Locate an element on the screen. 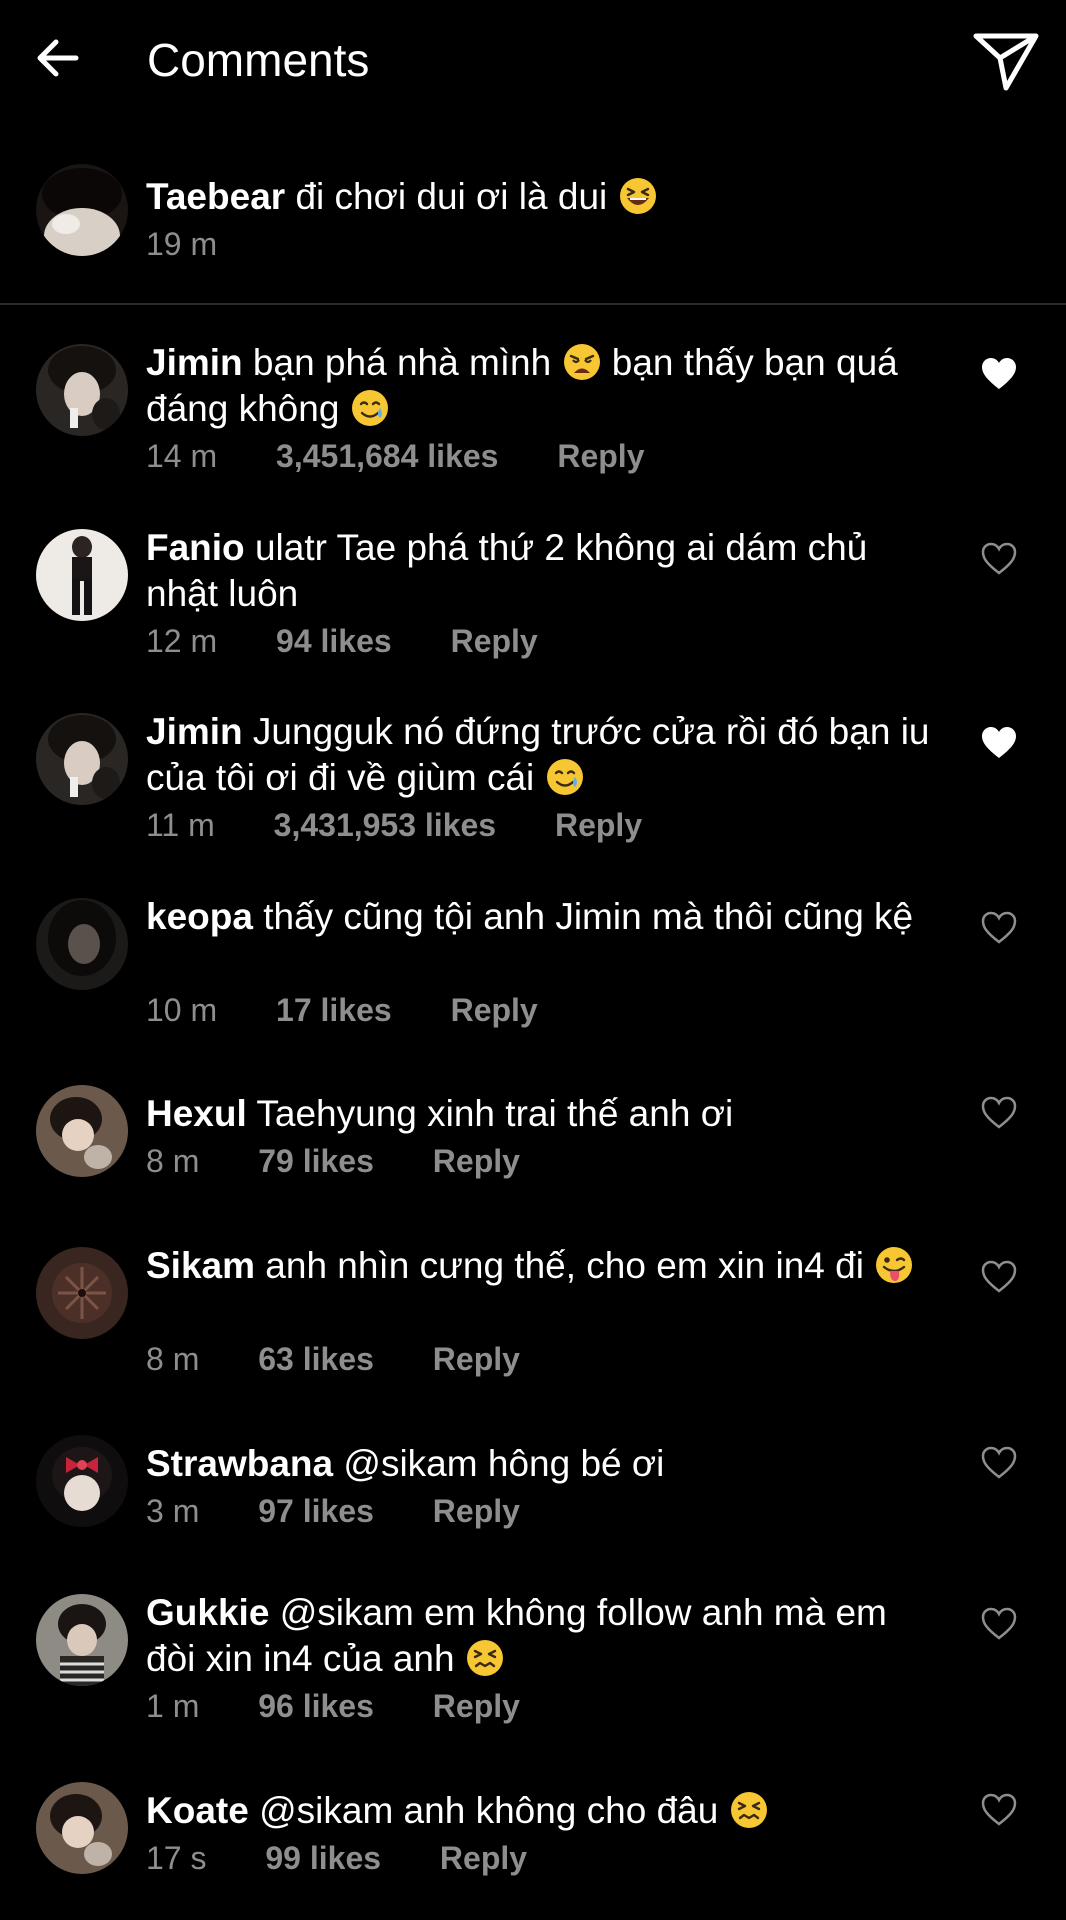  caption-meta: 19 m is located at coordinates (206, 244).